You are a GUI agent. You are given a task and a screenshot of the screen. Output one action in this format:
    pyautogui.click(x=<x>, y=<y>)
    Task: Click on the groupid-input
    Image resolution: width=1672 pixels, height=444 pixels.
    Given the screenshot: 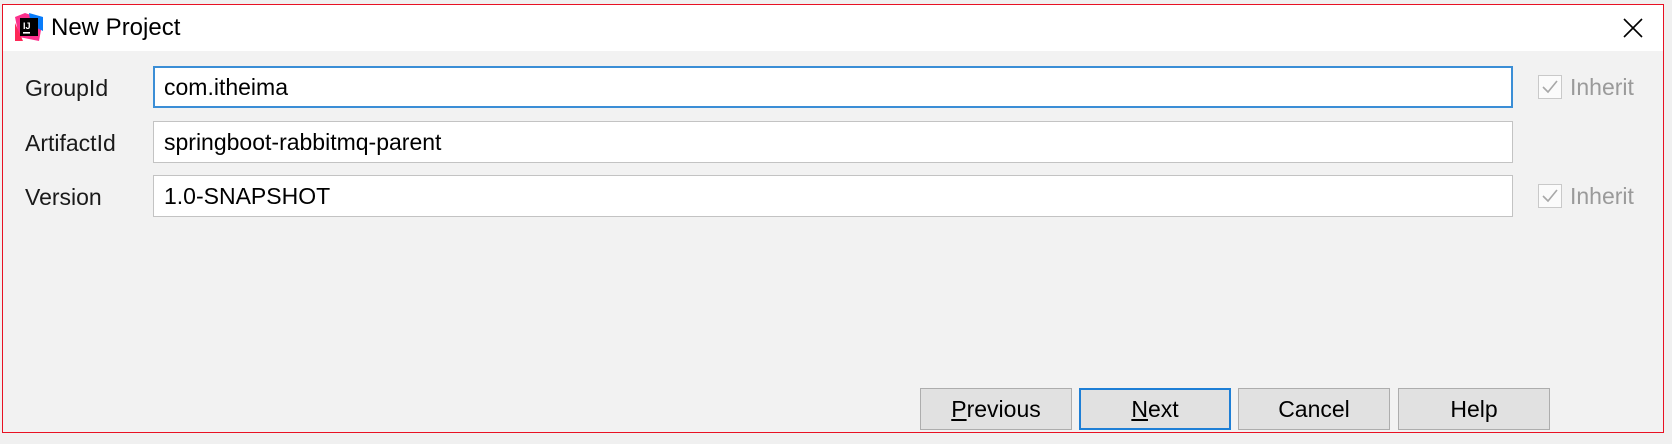 What is the action you would take?
    pyautogui.click(x=833, y=87)
    